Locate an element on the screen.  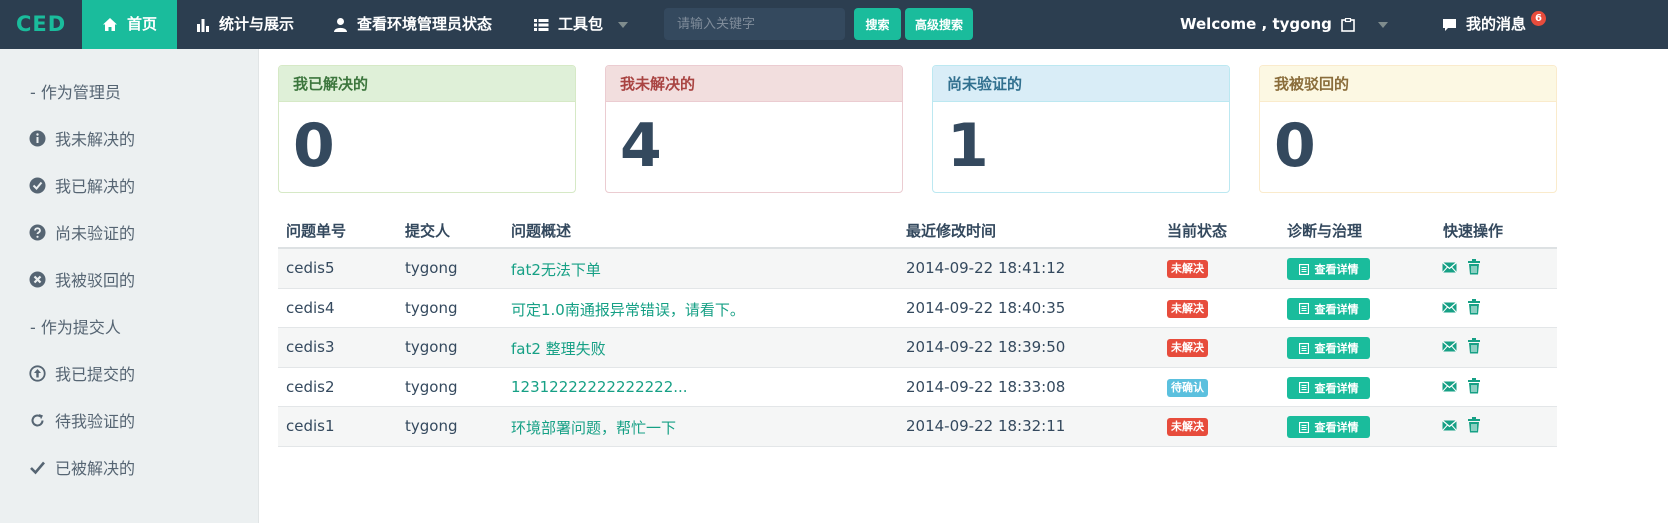
sidebar-item-pending-verify: 待我验证的 is located at coordinates (81, 420).